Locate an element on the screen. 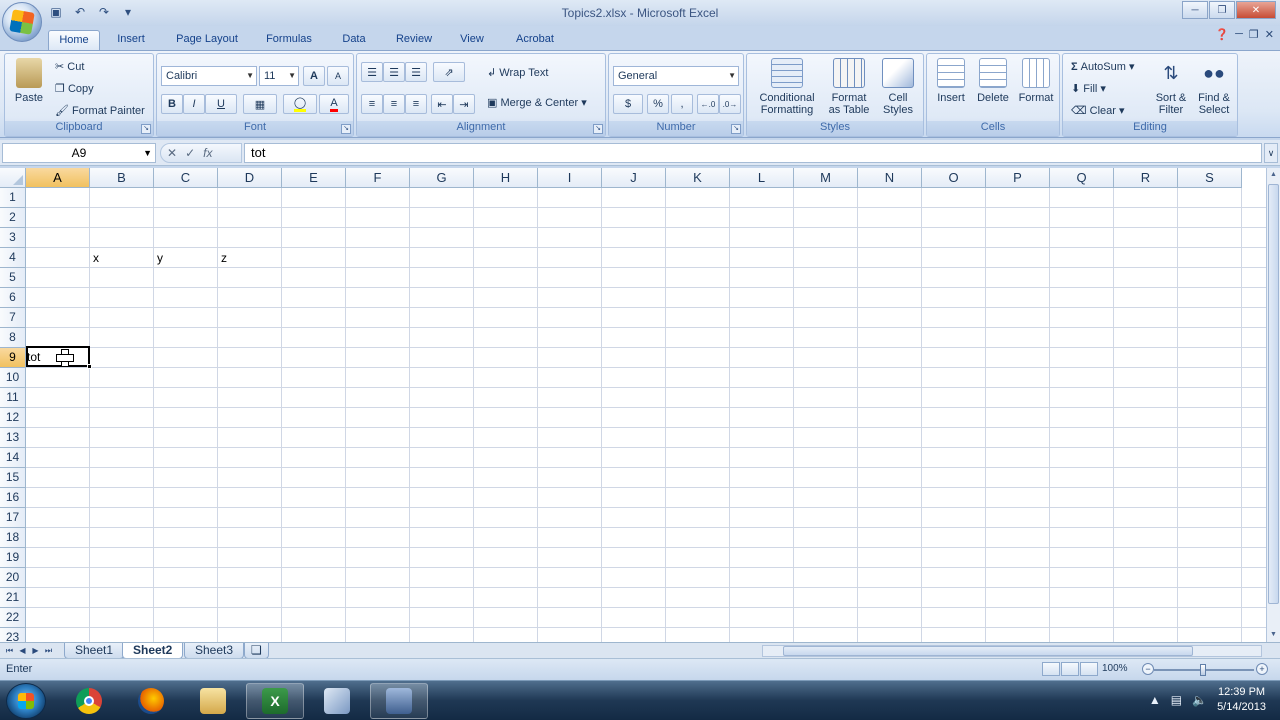 Image resolution: width=1280 pixels, height=720 pixels. paste-button: Paste is located at coordinates (29, 81).